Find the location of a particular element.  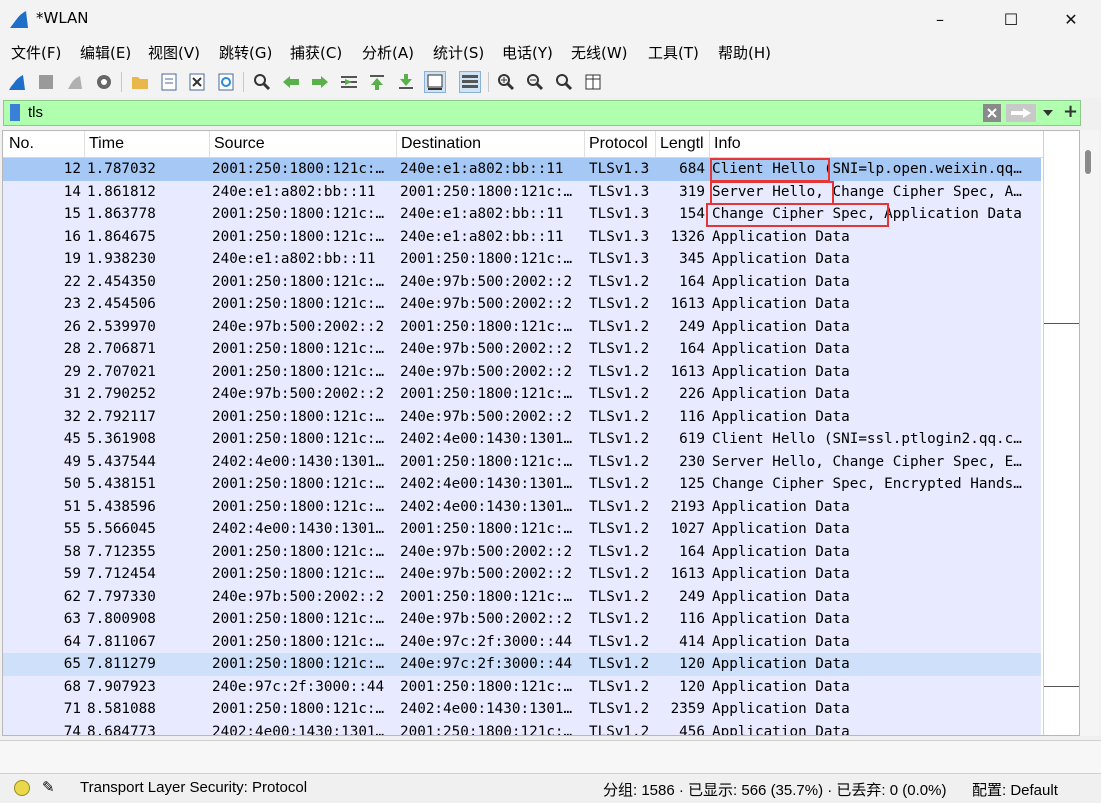

bookmark-icon is located at coordinates (15, 112).